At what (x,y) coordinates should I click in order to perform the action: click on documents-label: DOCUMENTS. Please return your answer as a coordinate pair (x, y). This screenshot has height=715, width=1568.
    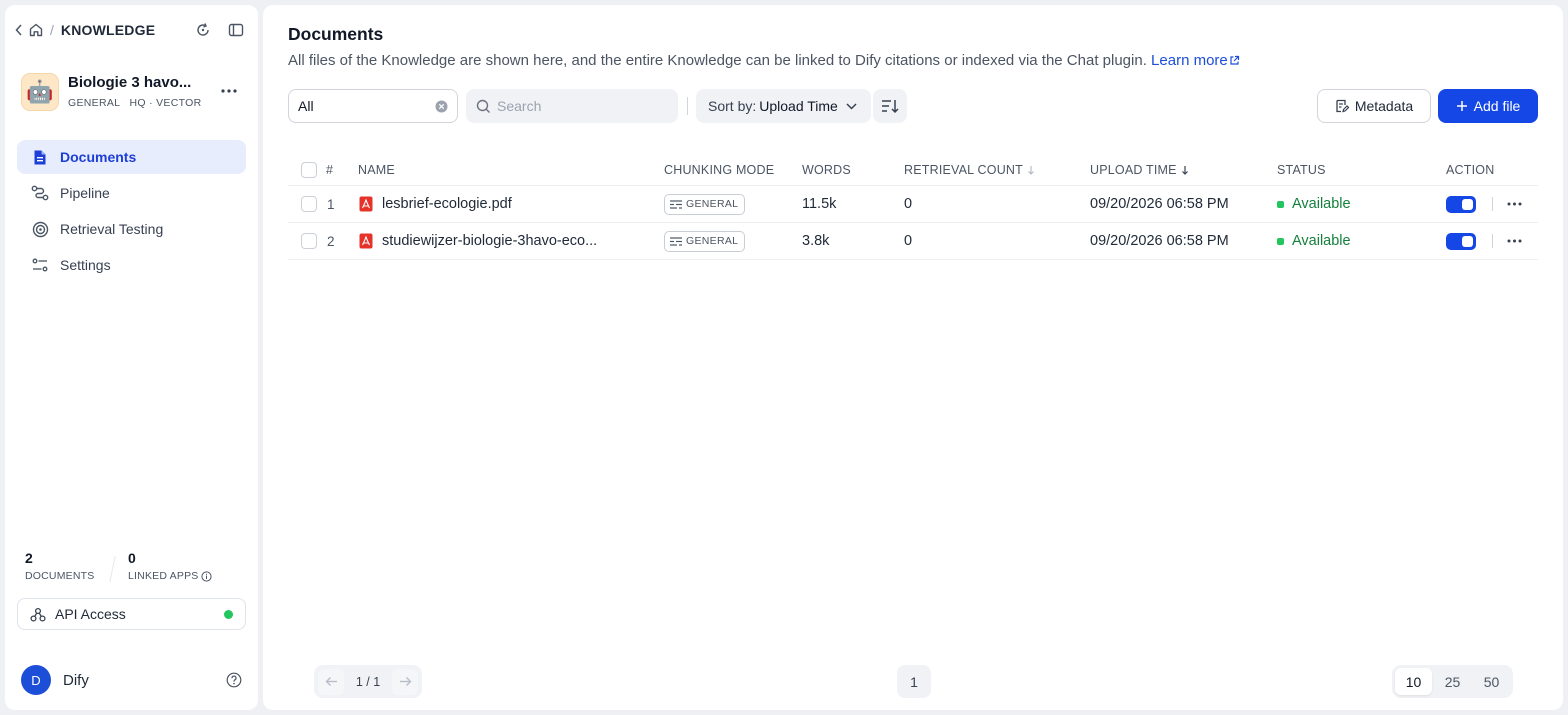
    Looking at the image, I should click on (60, 576).